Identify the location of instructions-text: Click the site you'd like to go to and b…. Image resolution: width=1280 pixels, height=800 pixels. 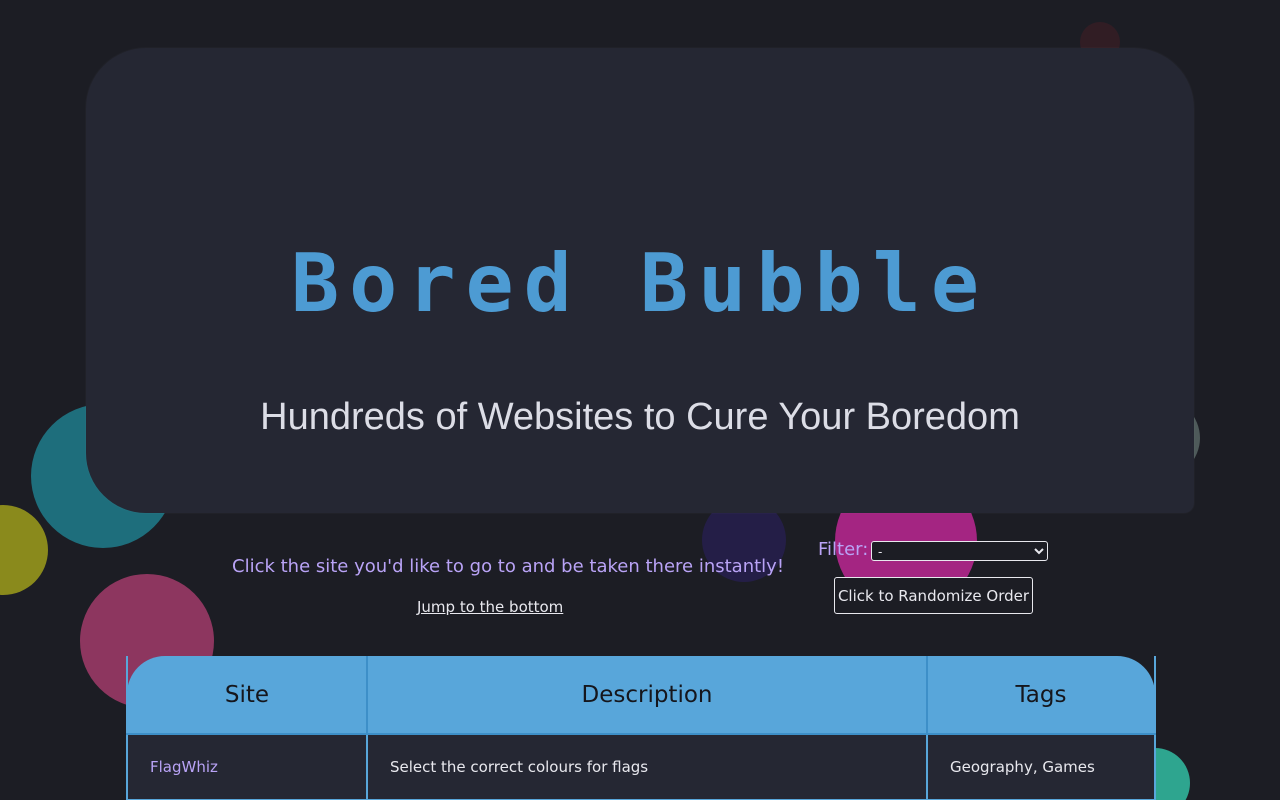
(508, 566).